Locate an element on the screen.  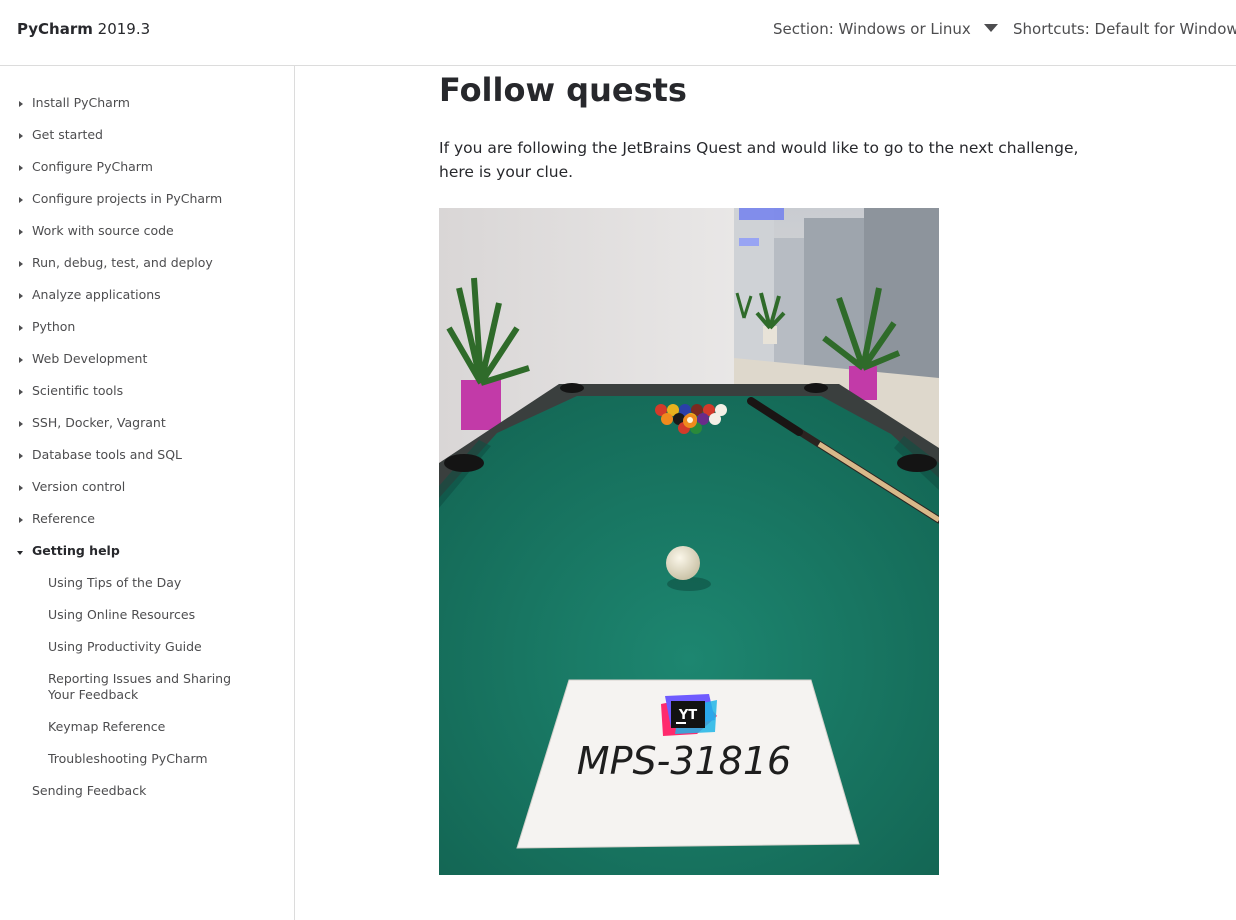
sidebar-subitem-productivity-guide: Using Productivity Guide is located at coordinates (147, 653).